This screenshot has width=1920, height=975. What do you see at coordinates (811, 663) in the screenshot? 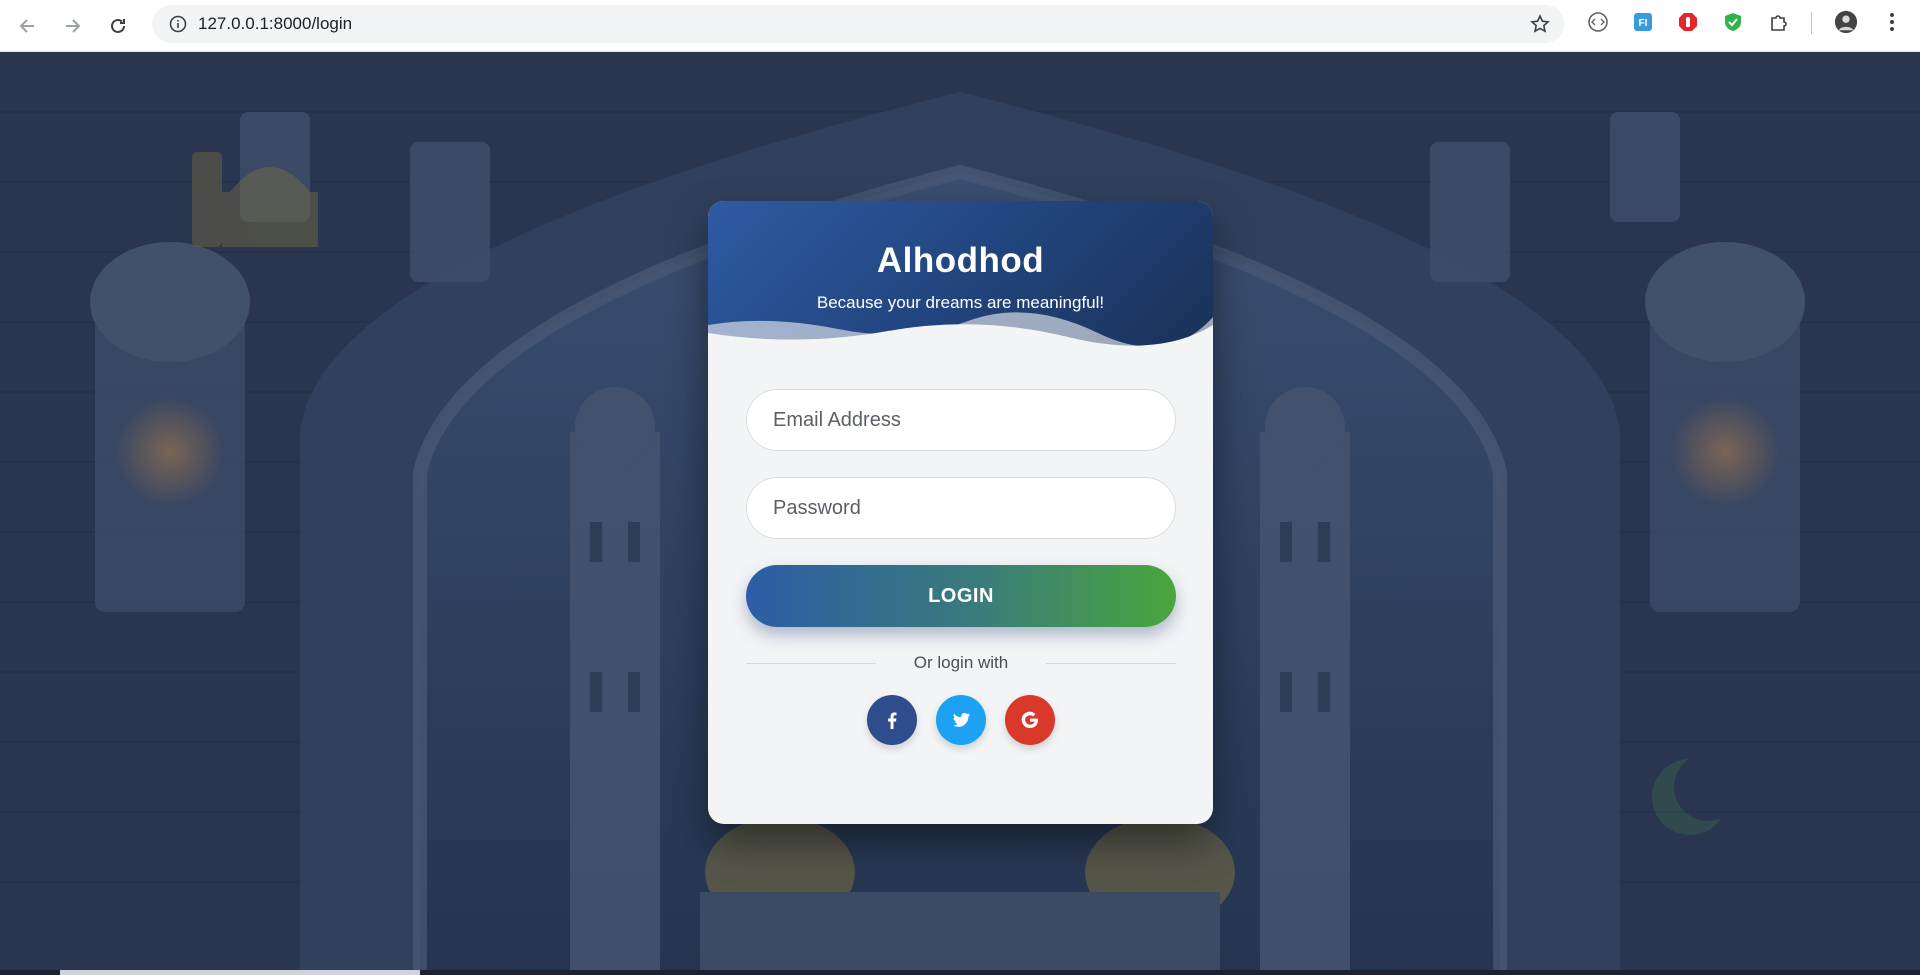
I see `divider-line-left` at bounding box center [811, 663].